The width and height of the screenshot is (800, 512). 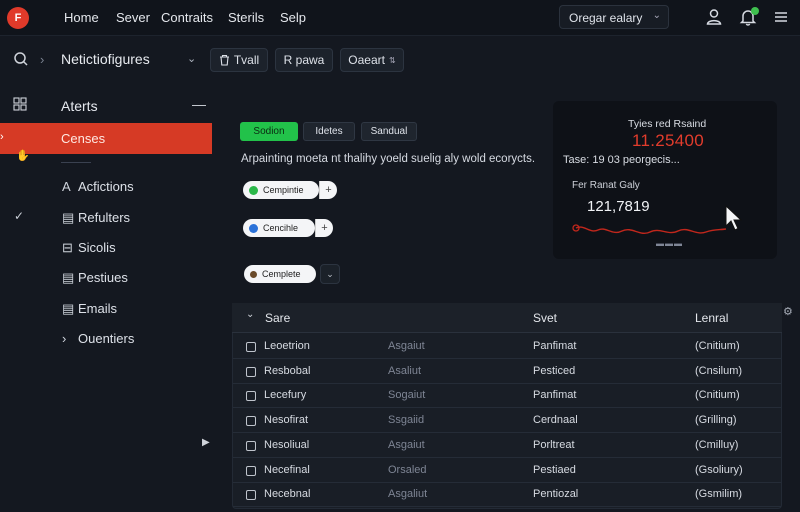 I want to click on stat-value: 11.25400, so click(x=668, y=140).